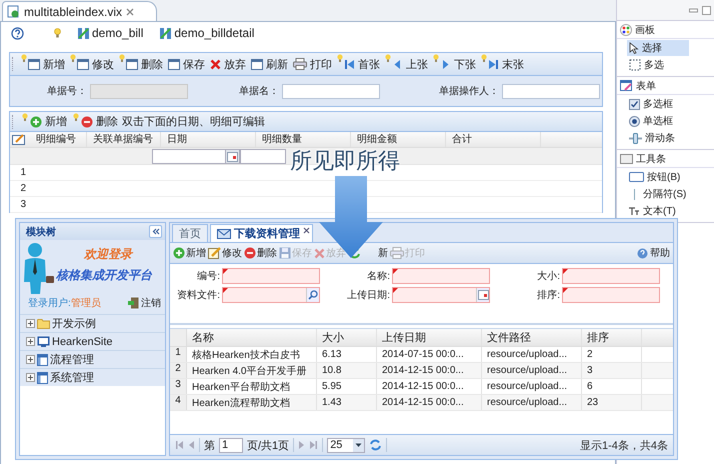  I want to click on form-icon, so click(626, 86).